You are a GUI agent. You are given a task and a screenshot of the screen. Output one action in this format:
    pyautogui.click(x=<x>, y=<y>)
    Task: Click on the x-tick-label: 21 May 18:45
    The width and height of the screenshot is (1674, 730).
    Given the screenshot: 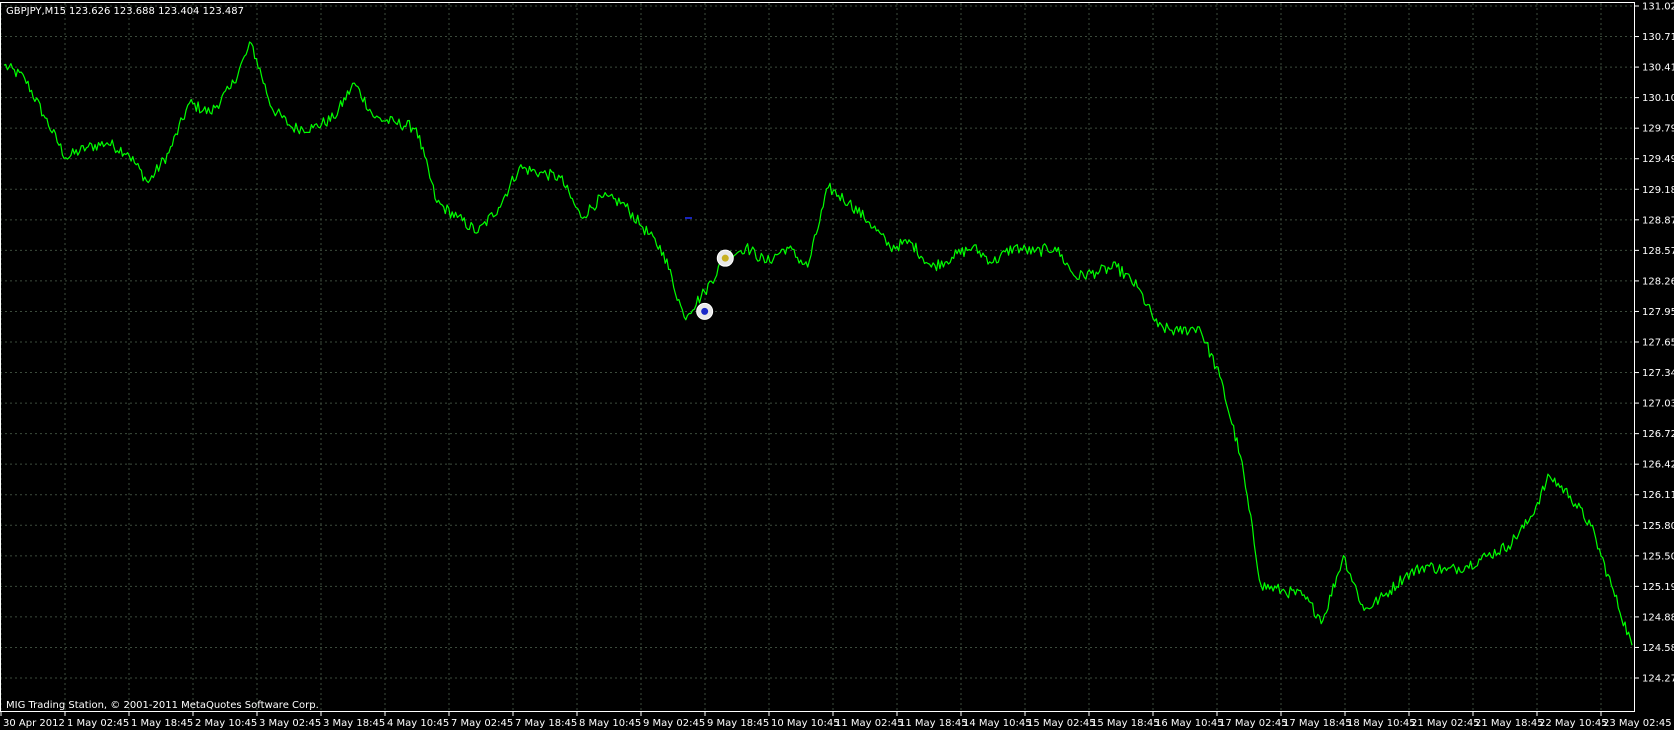 What is the action you would take?
    pyautogui.click(x=1509, y=723)
    